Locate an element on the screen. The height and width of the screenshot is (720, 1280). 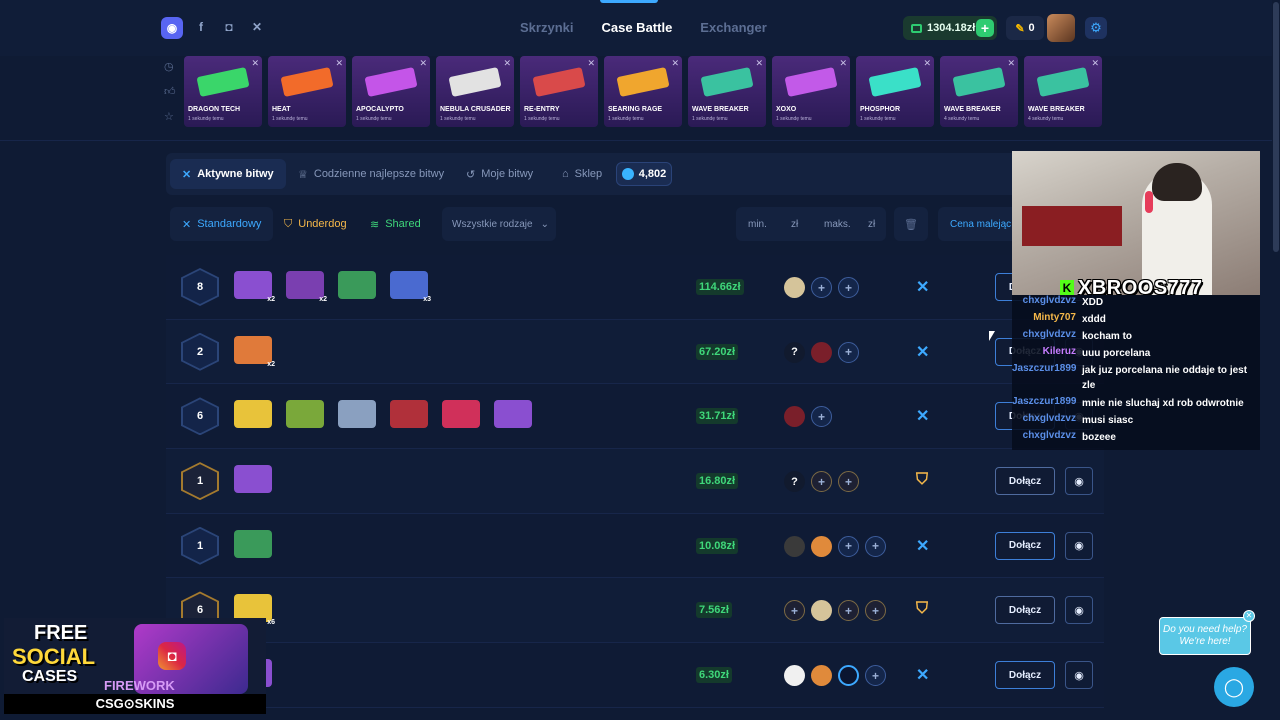
nav-case-battle: Case Battle is located at coordinates (636, 27).